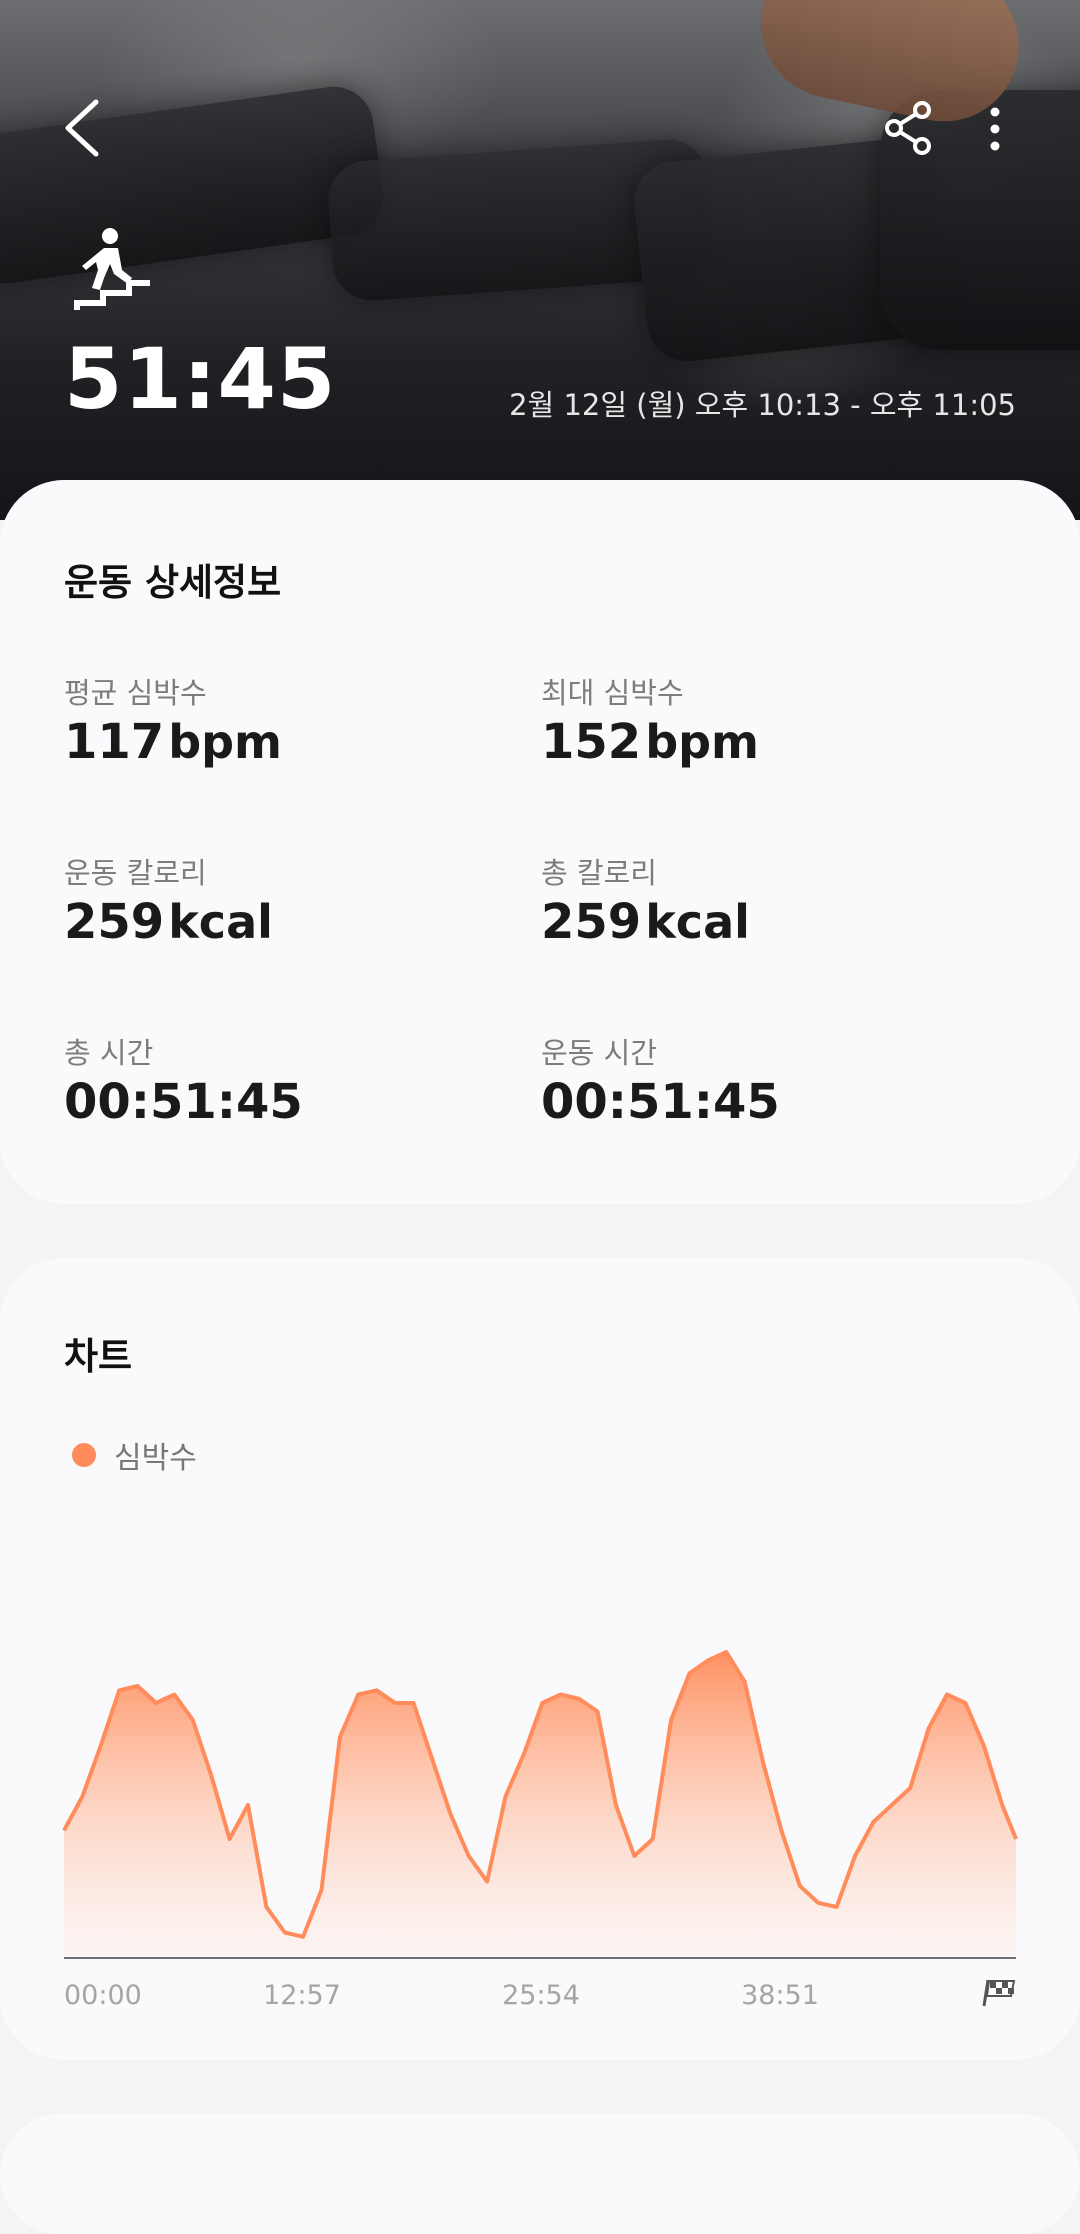 Image resolution: width=1080 pixels, height=2234 pixels. Describe the element at coordinates (168, 922) in the screenshot. I see `workout-calories-value: 259kcal` at that location.